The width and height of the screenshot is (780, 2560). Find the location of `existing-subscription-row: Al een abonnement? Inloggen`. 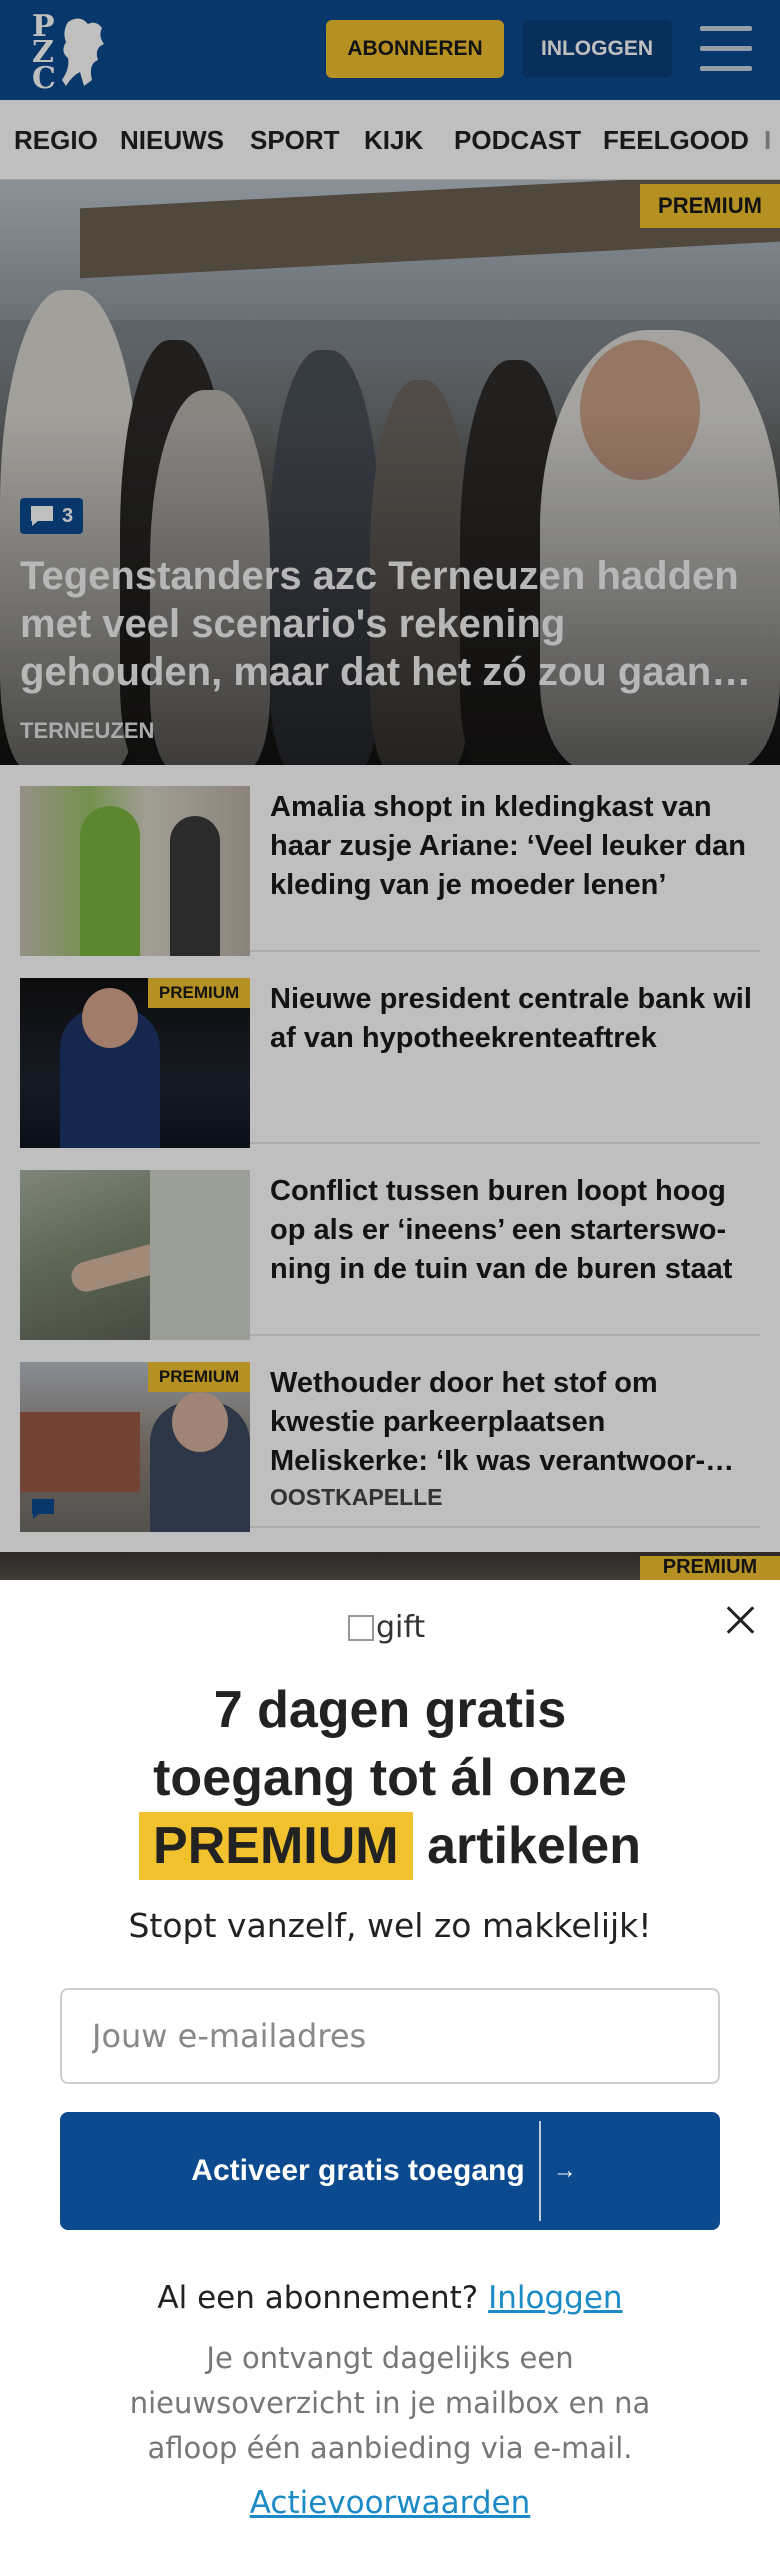

existing-subscription-row: Al een abonnement? Inloggen is located at coordinates (390, 2298).